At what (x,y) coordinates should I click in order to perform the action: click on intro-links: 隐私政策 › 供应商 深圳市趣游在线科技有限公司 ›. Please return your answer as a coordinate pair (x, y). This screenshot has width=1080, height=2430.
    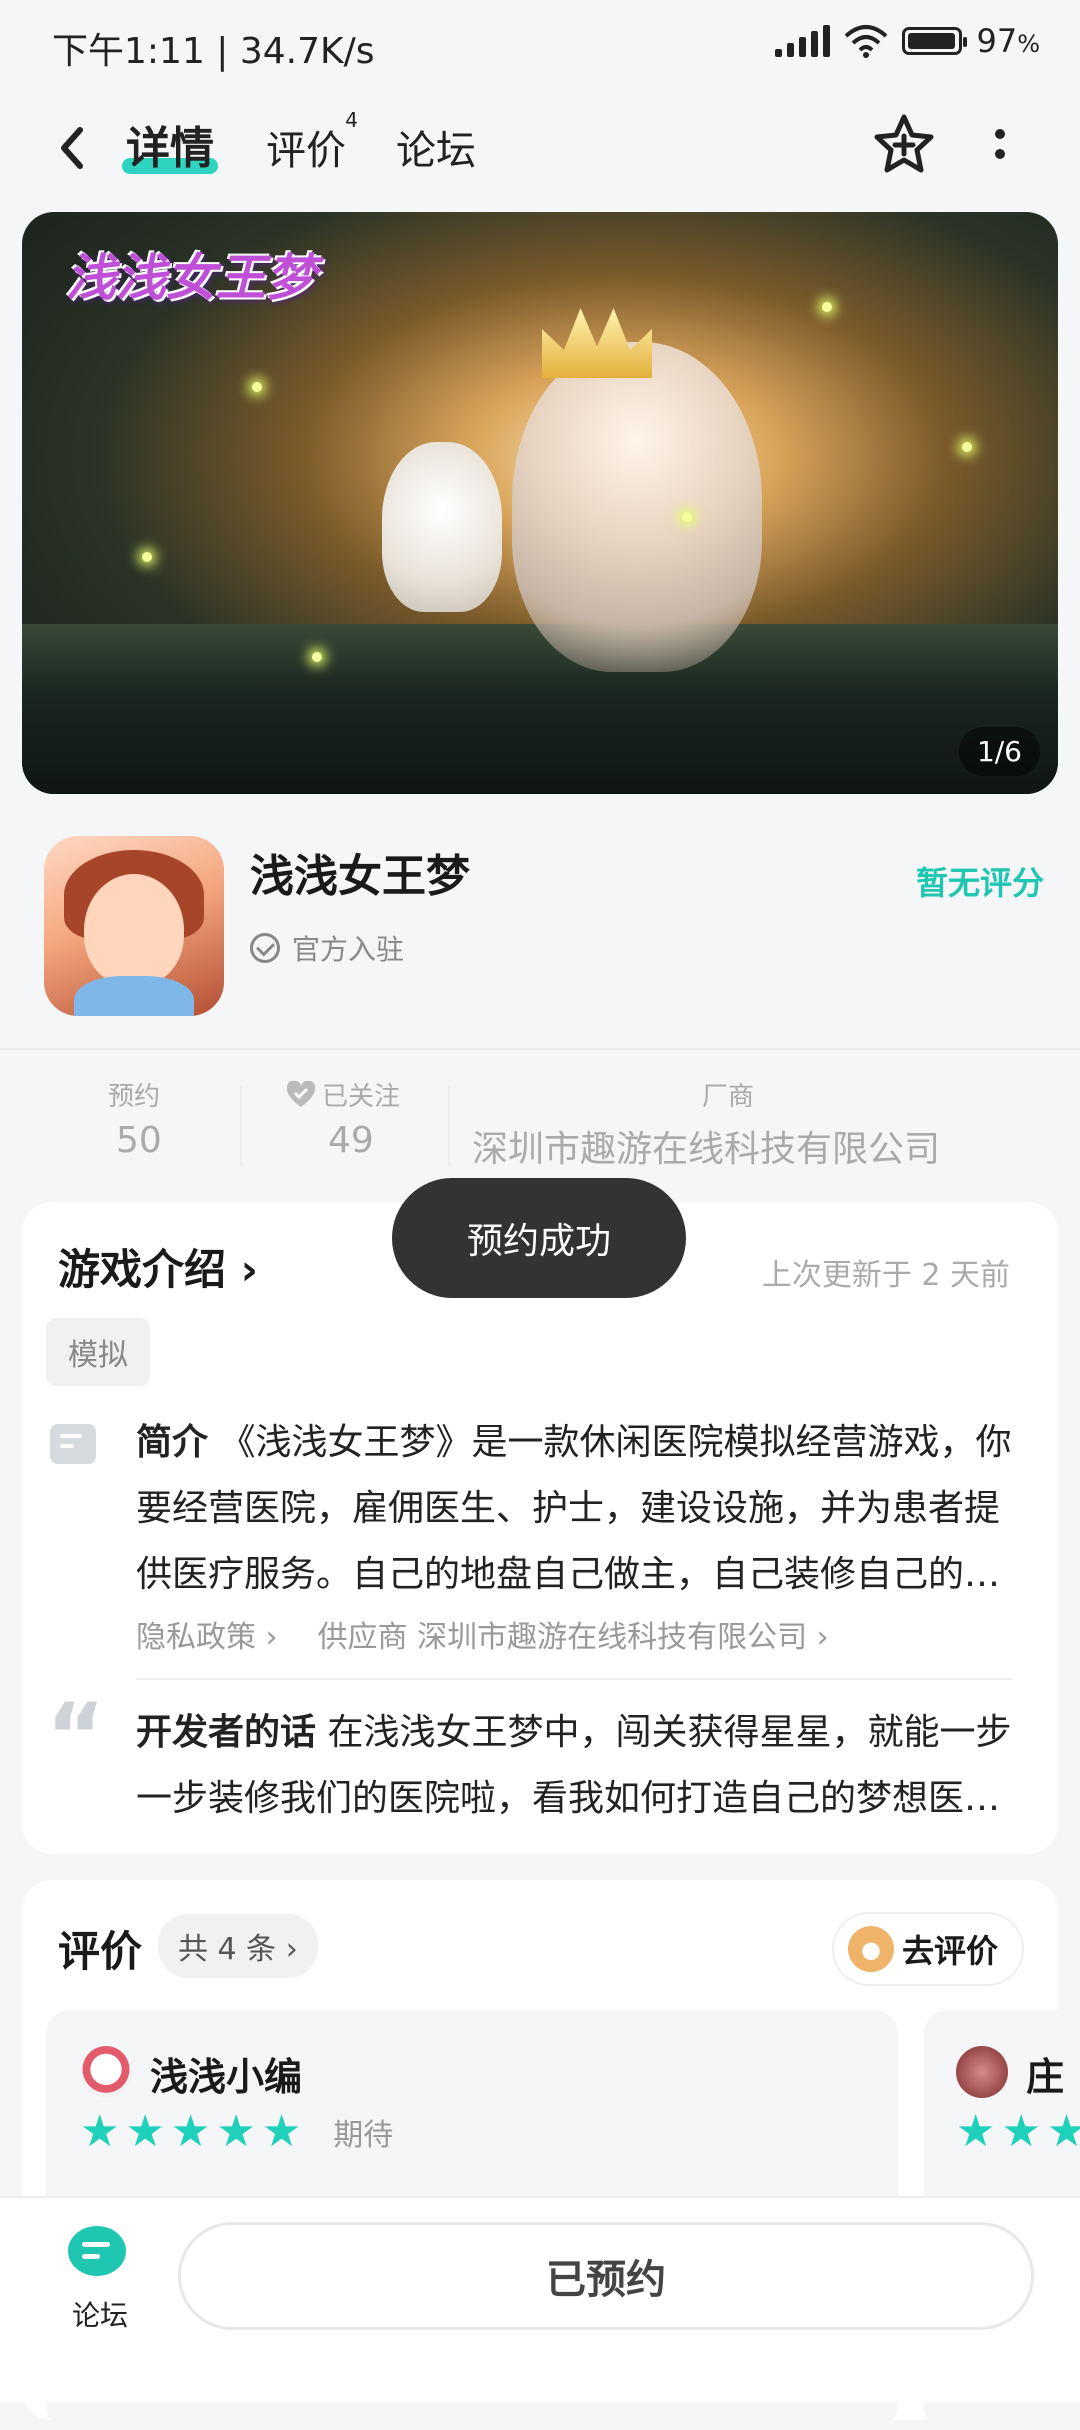
    Looking at the image, I should click on (482, 1634).